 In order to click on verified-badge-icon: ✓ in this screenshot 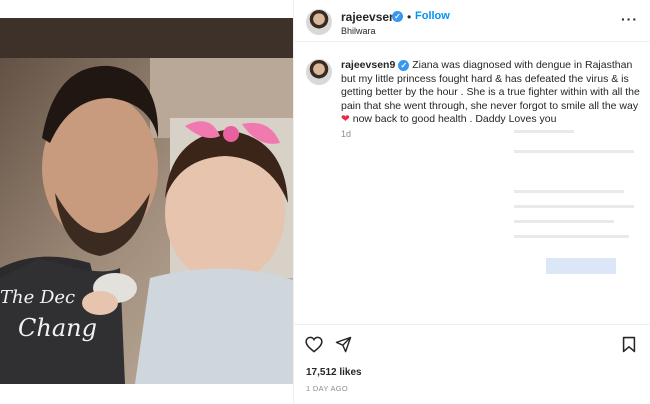, I will do `click(397, 16)`.